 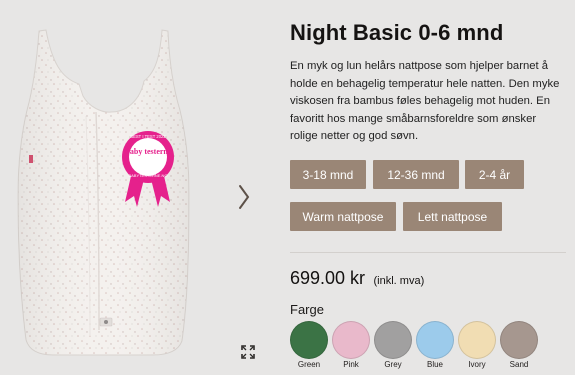 I want to click on size-option-12-36: 12-36 mnd, so click(x=416, y=174).